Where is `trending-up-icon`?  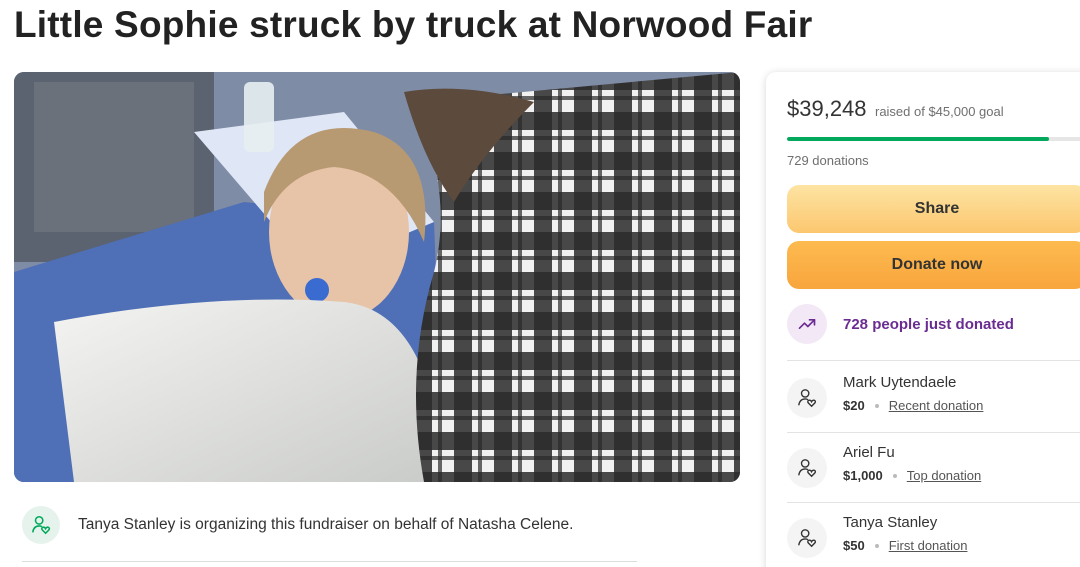
trending-up-icon is located at coordinates (807, 324).